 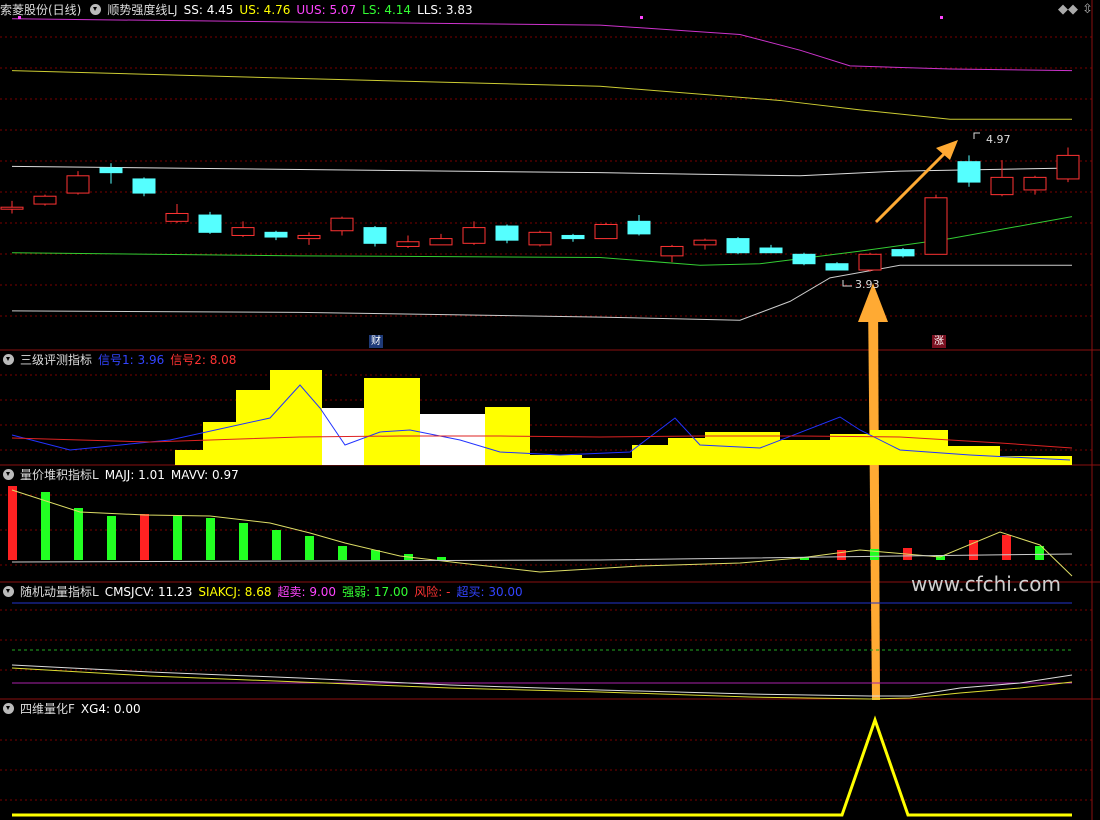 I want to click on panel4-indicator-name: 随机动量指标L, so click(x=59, y=592).